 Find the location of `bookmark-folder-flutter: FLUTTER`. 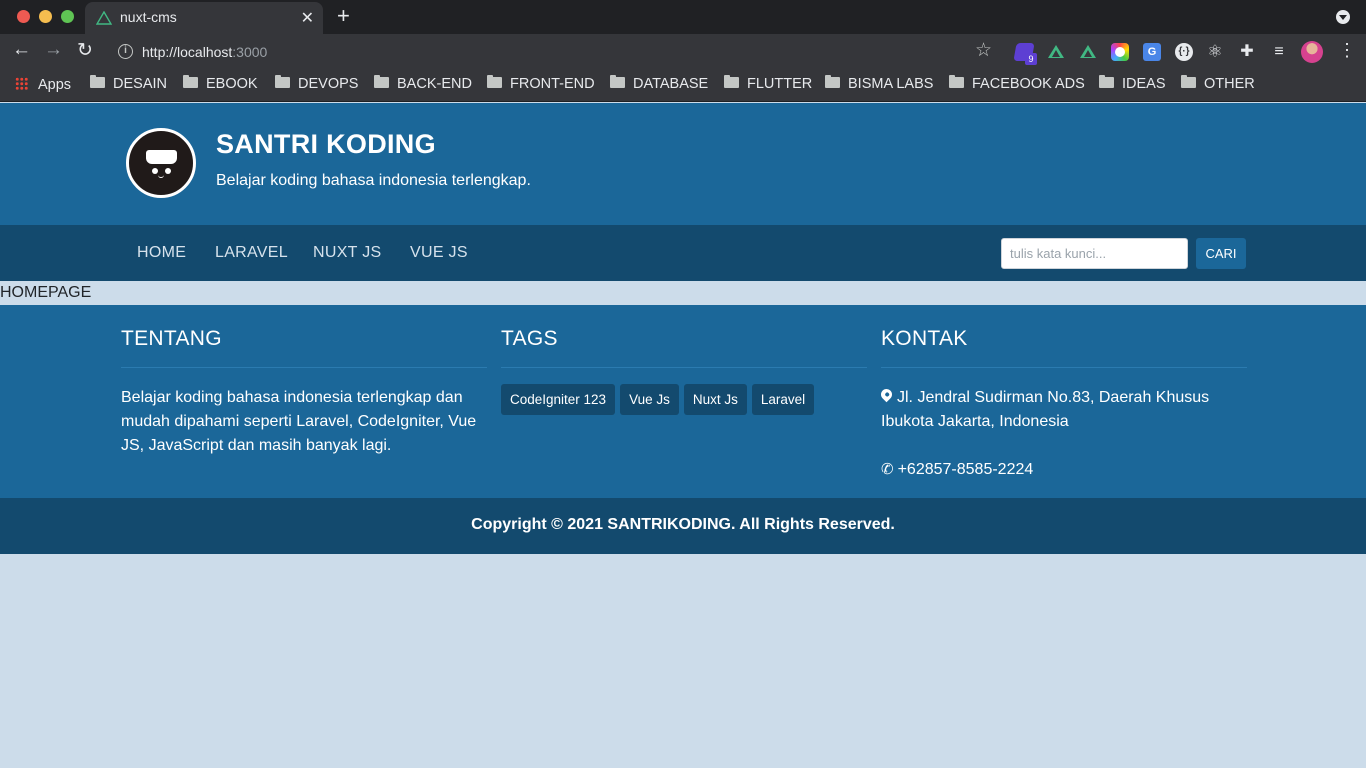

bookmark-folder-flutter: FLUTTER is located at coordinates (768, 83).